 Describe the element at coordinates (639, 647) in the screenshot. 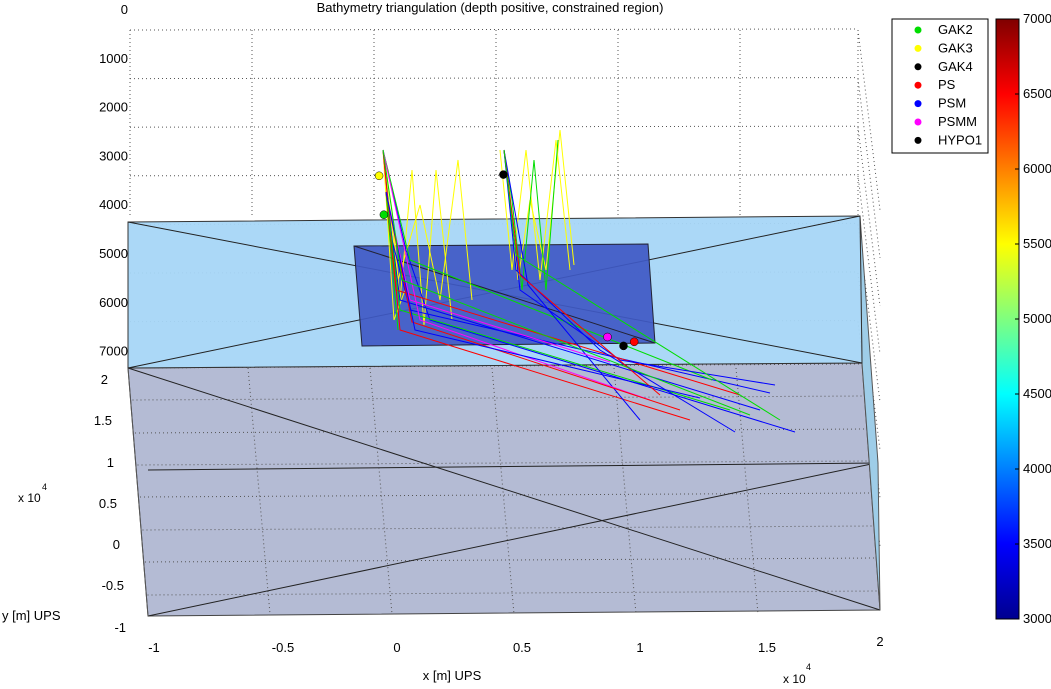

I see `x-tick-label: 1` at that location.